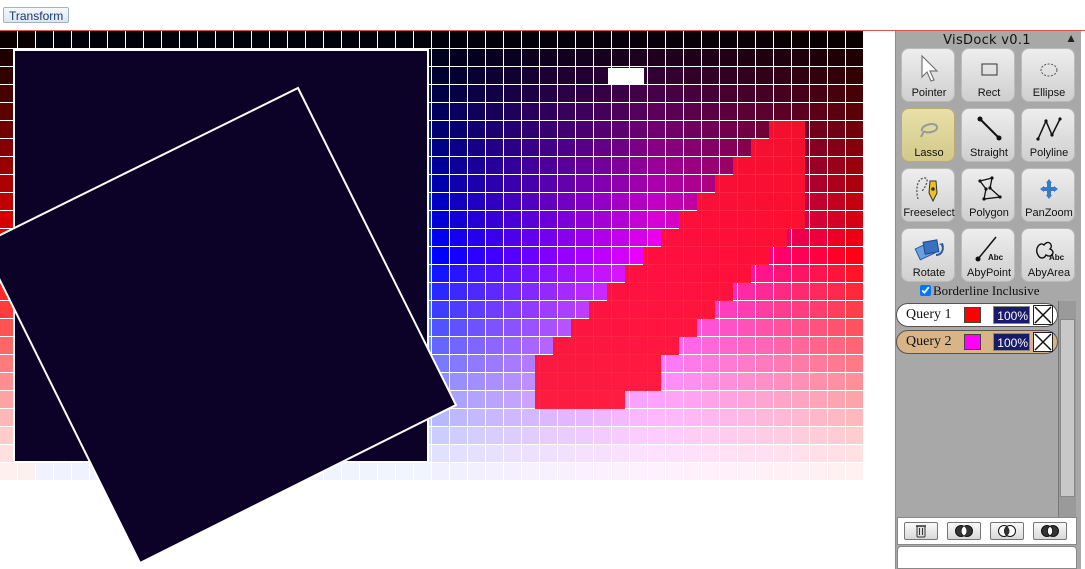  Describe the element at coordinates (929, 130) in the screenshot. I see `lasso-icon` at that location.